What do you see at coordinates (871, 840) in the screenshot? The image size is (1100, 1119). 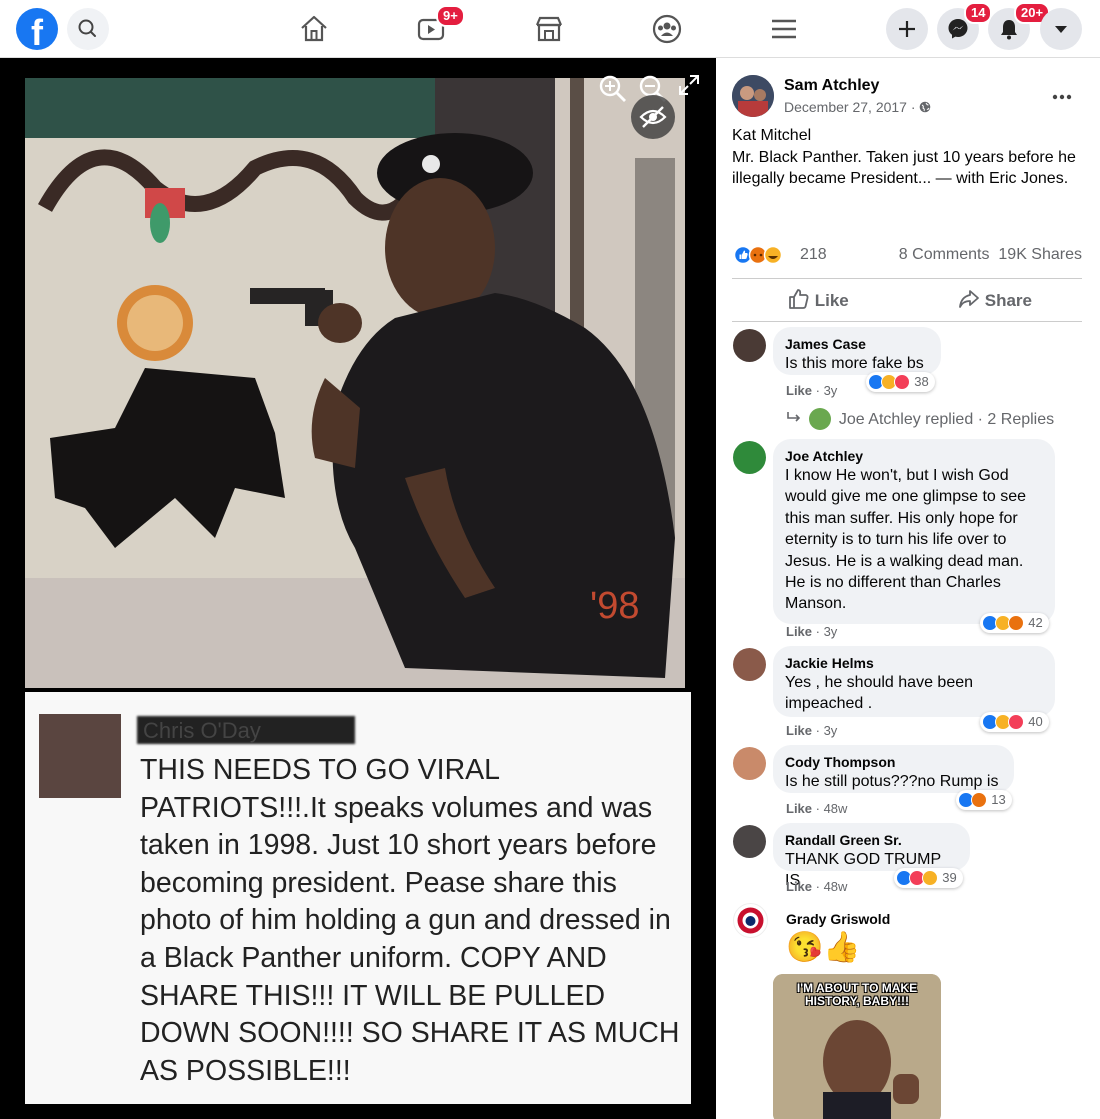 I see `comment-author: Randall Green Sr.` at bounding box center [871, 840].